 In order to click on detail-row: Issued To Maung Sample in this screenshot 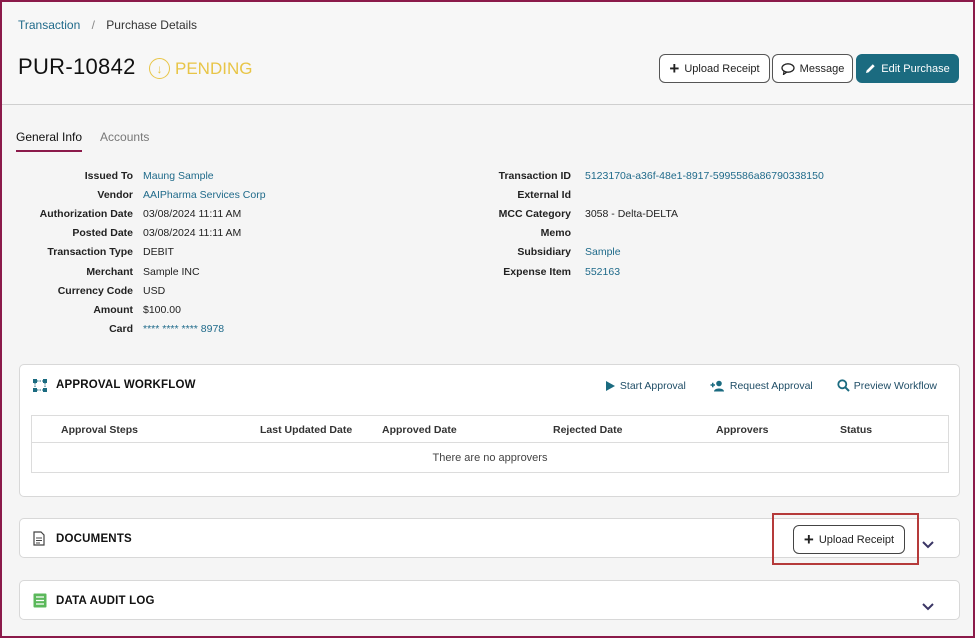, I will do `click(141, 175)`.